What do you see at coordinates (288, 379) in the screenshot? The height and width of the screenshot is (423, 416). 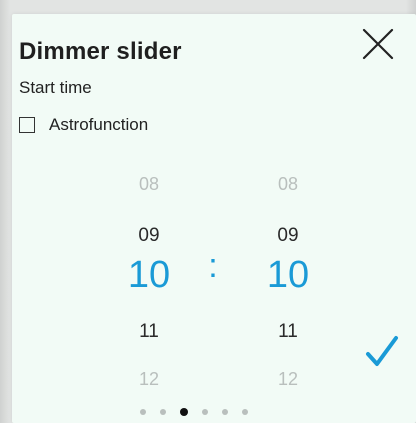 I see `minutes-option-below-far: 12` at bounding box center [288, 379].